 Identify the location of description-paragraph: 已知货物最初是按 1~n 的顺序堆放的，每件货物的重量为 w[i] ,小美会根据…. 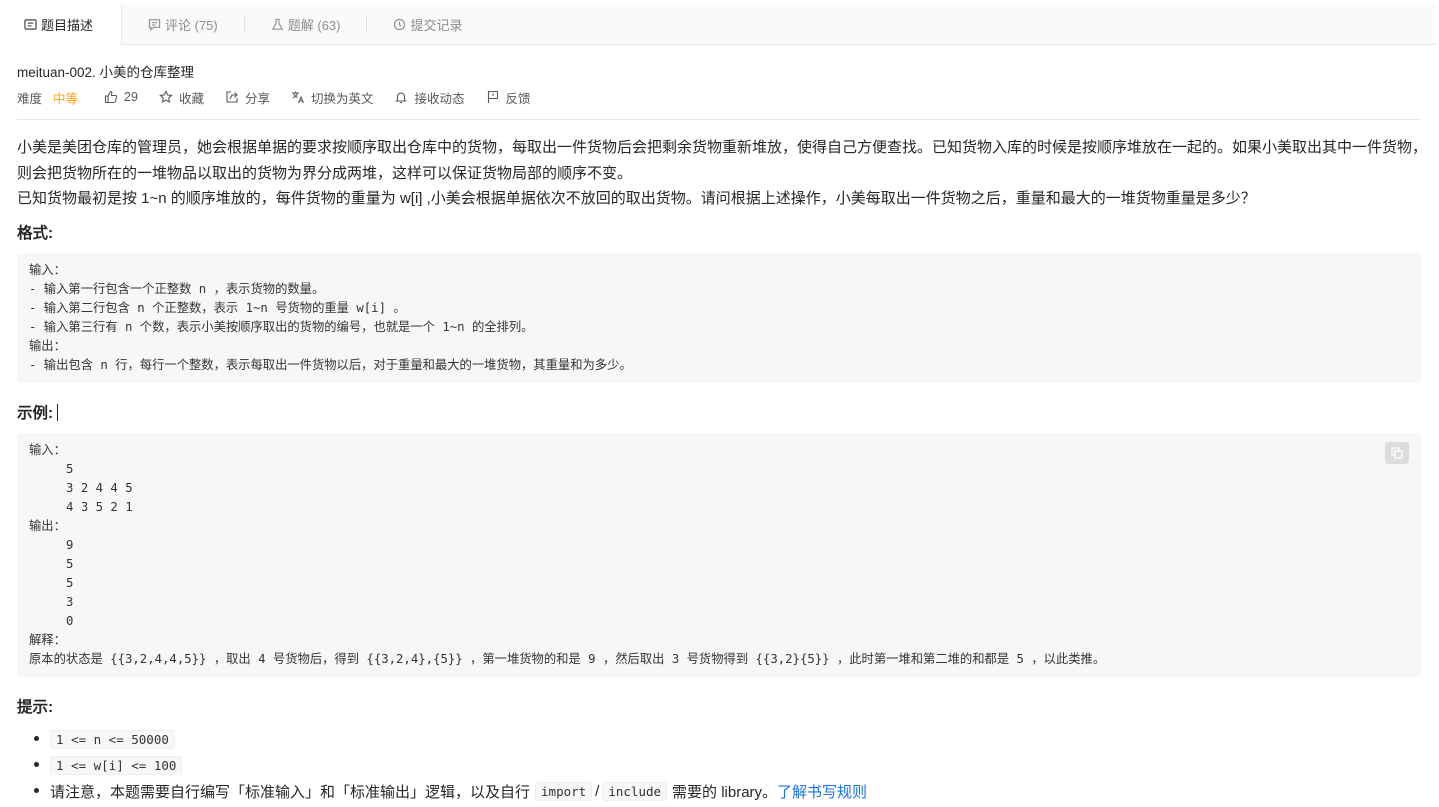
(636, 198).